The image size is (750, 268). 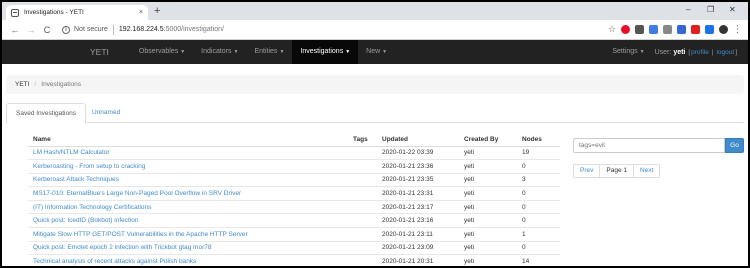 I want to click on app-brand: YETI, so click(x=66, y=52).